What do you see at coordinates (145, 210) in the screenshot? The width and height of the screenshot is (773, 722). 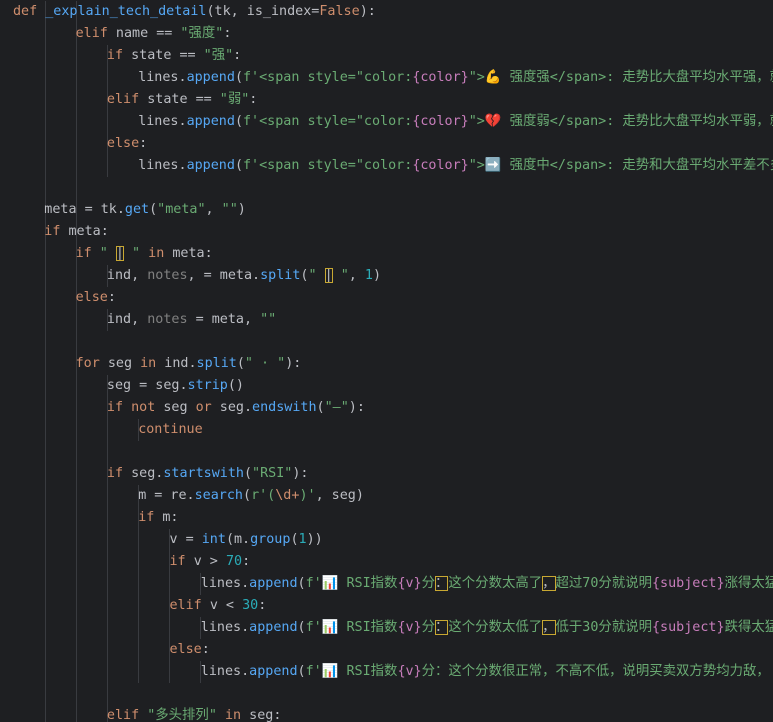 I see `code-line: meta = tk.get("meta", "")` at bounding box center [145, 210].